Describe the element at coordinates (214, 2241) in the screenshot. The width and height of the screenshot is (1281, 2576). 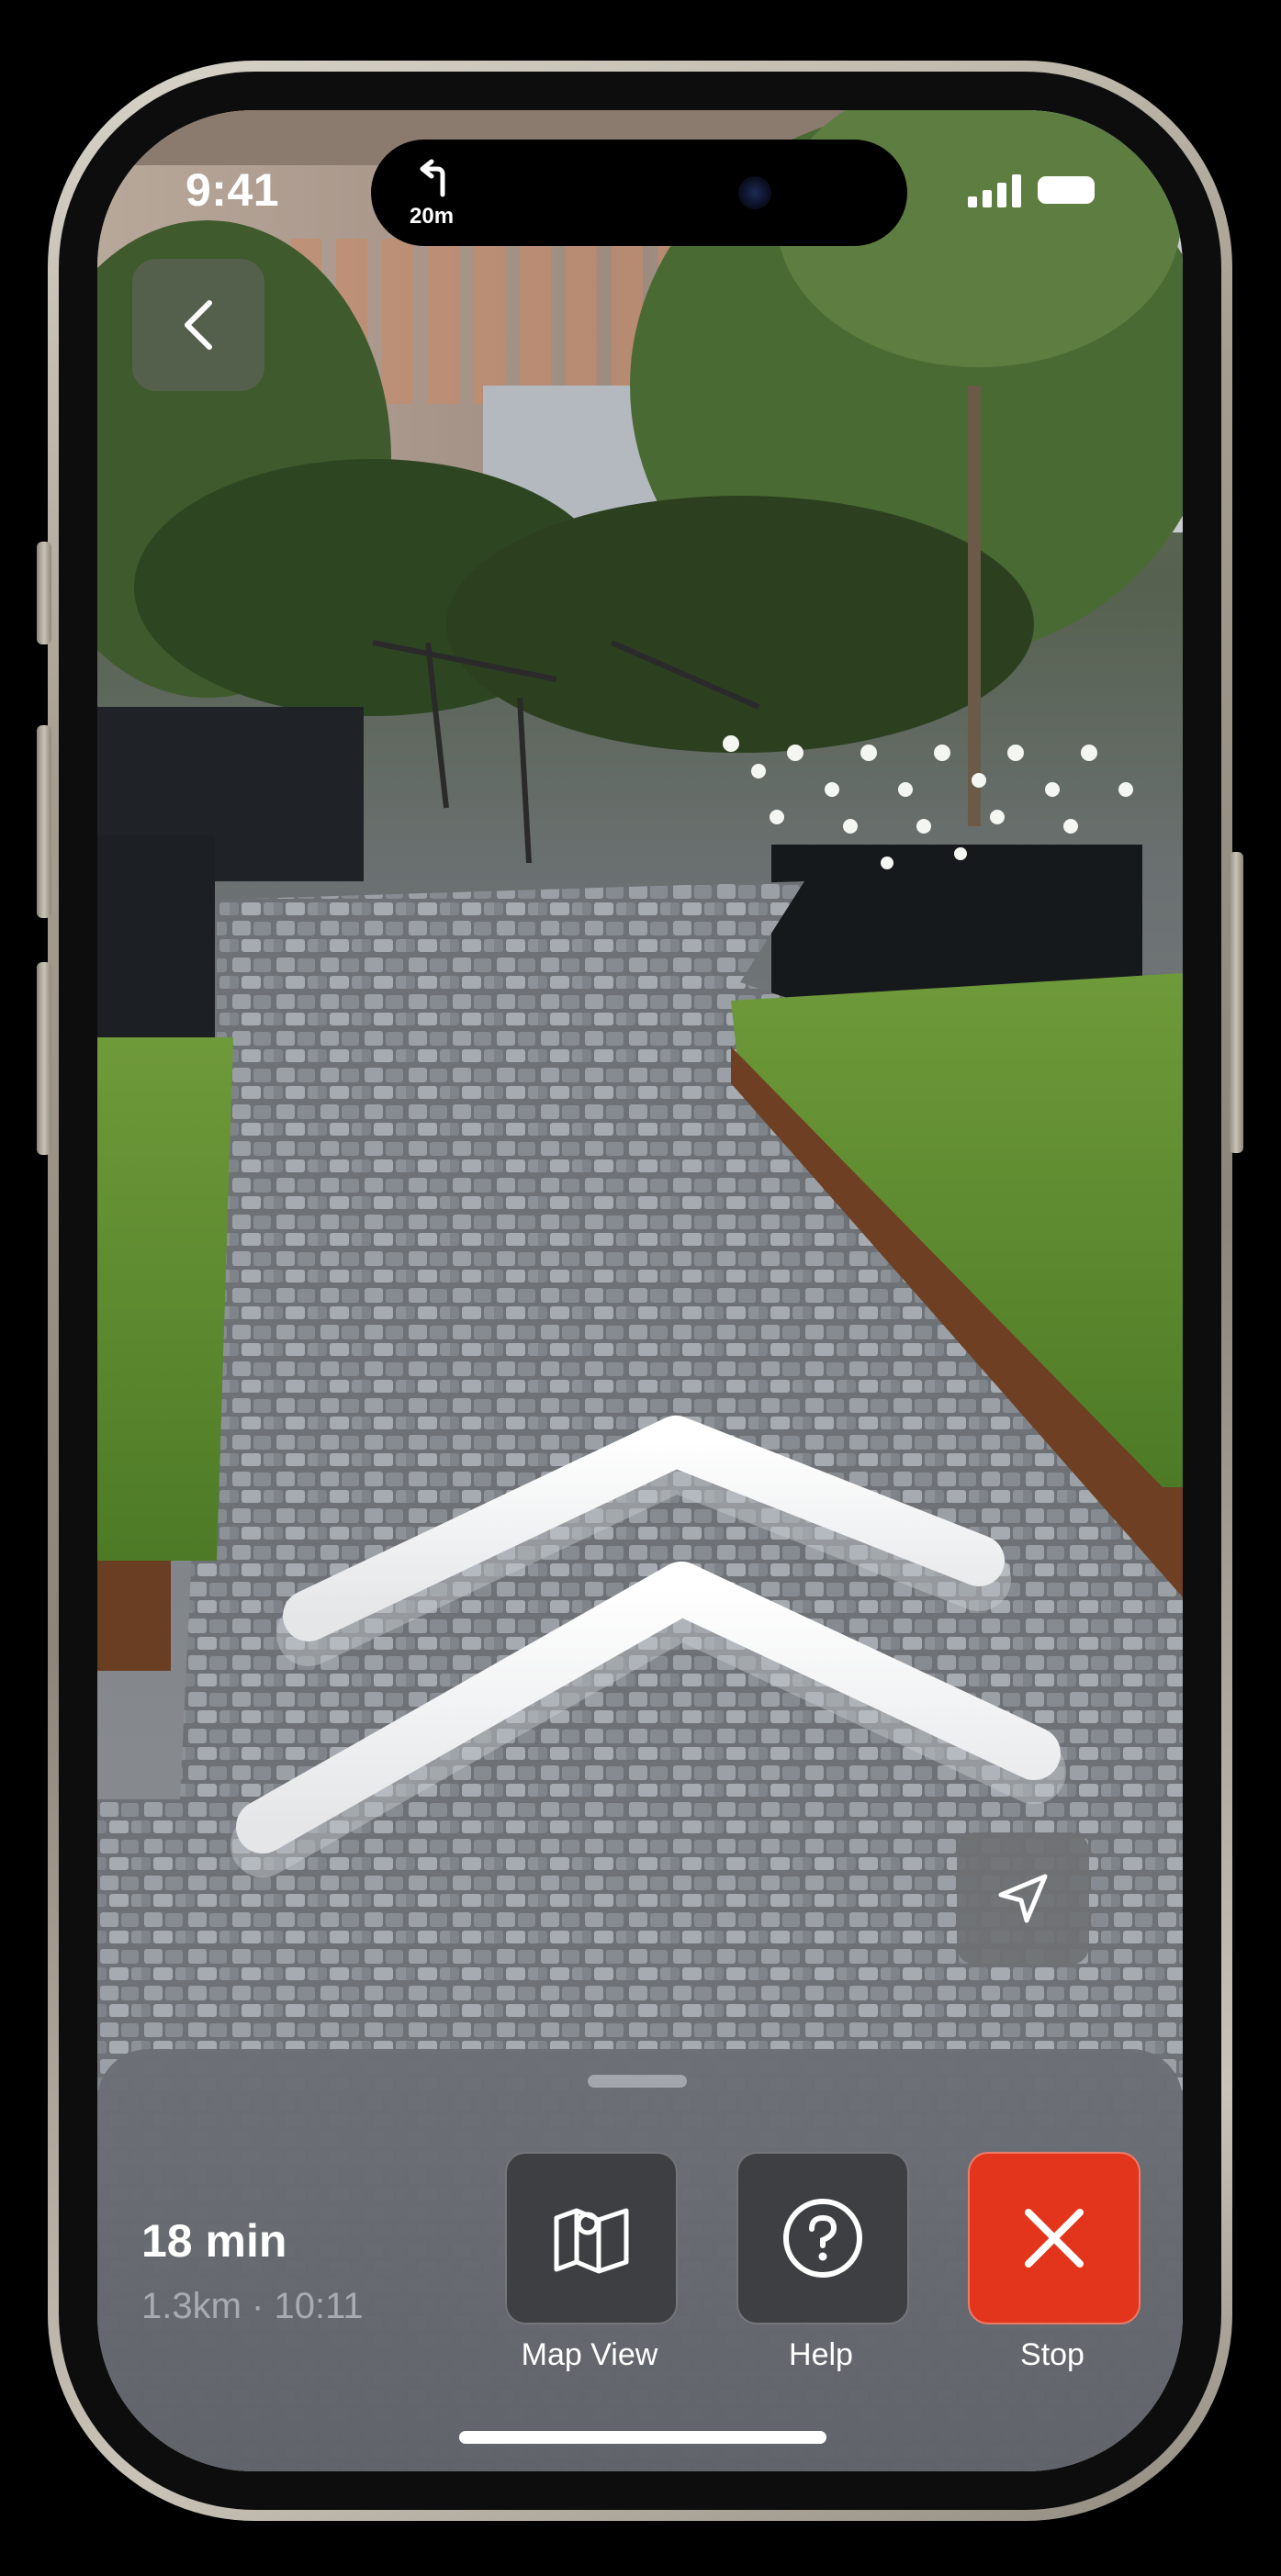
I see `trip-eta: 18 min` at that location.